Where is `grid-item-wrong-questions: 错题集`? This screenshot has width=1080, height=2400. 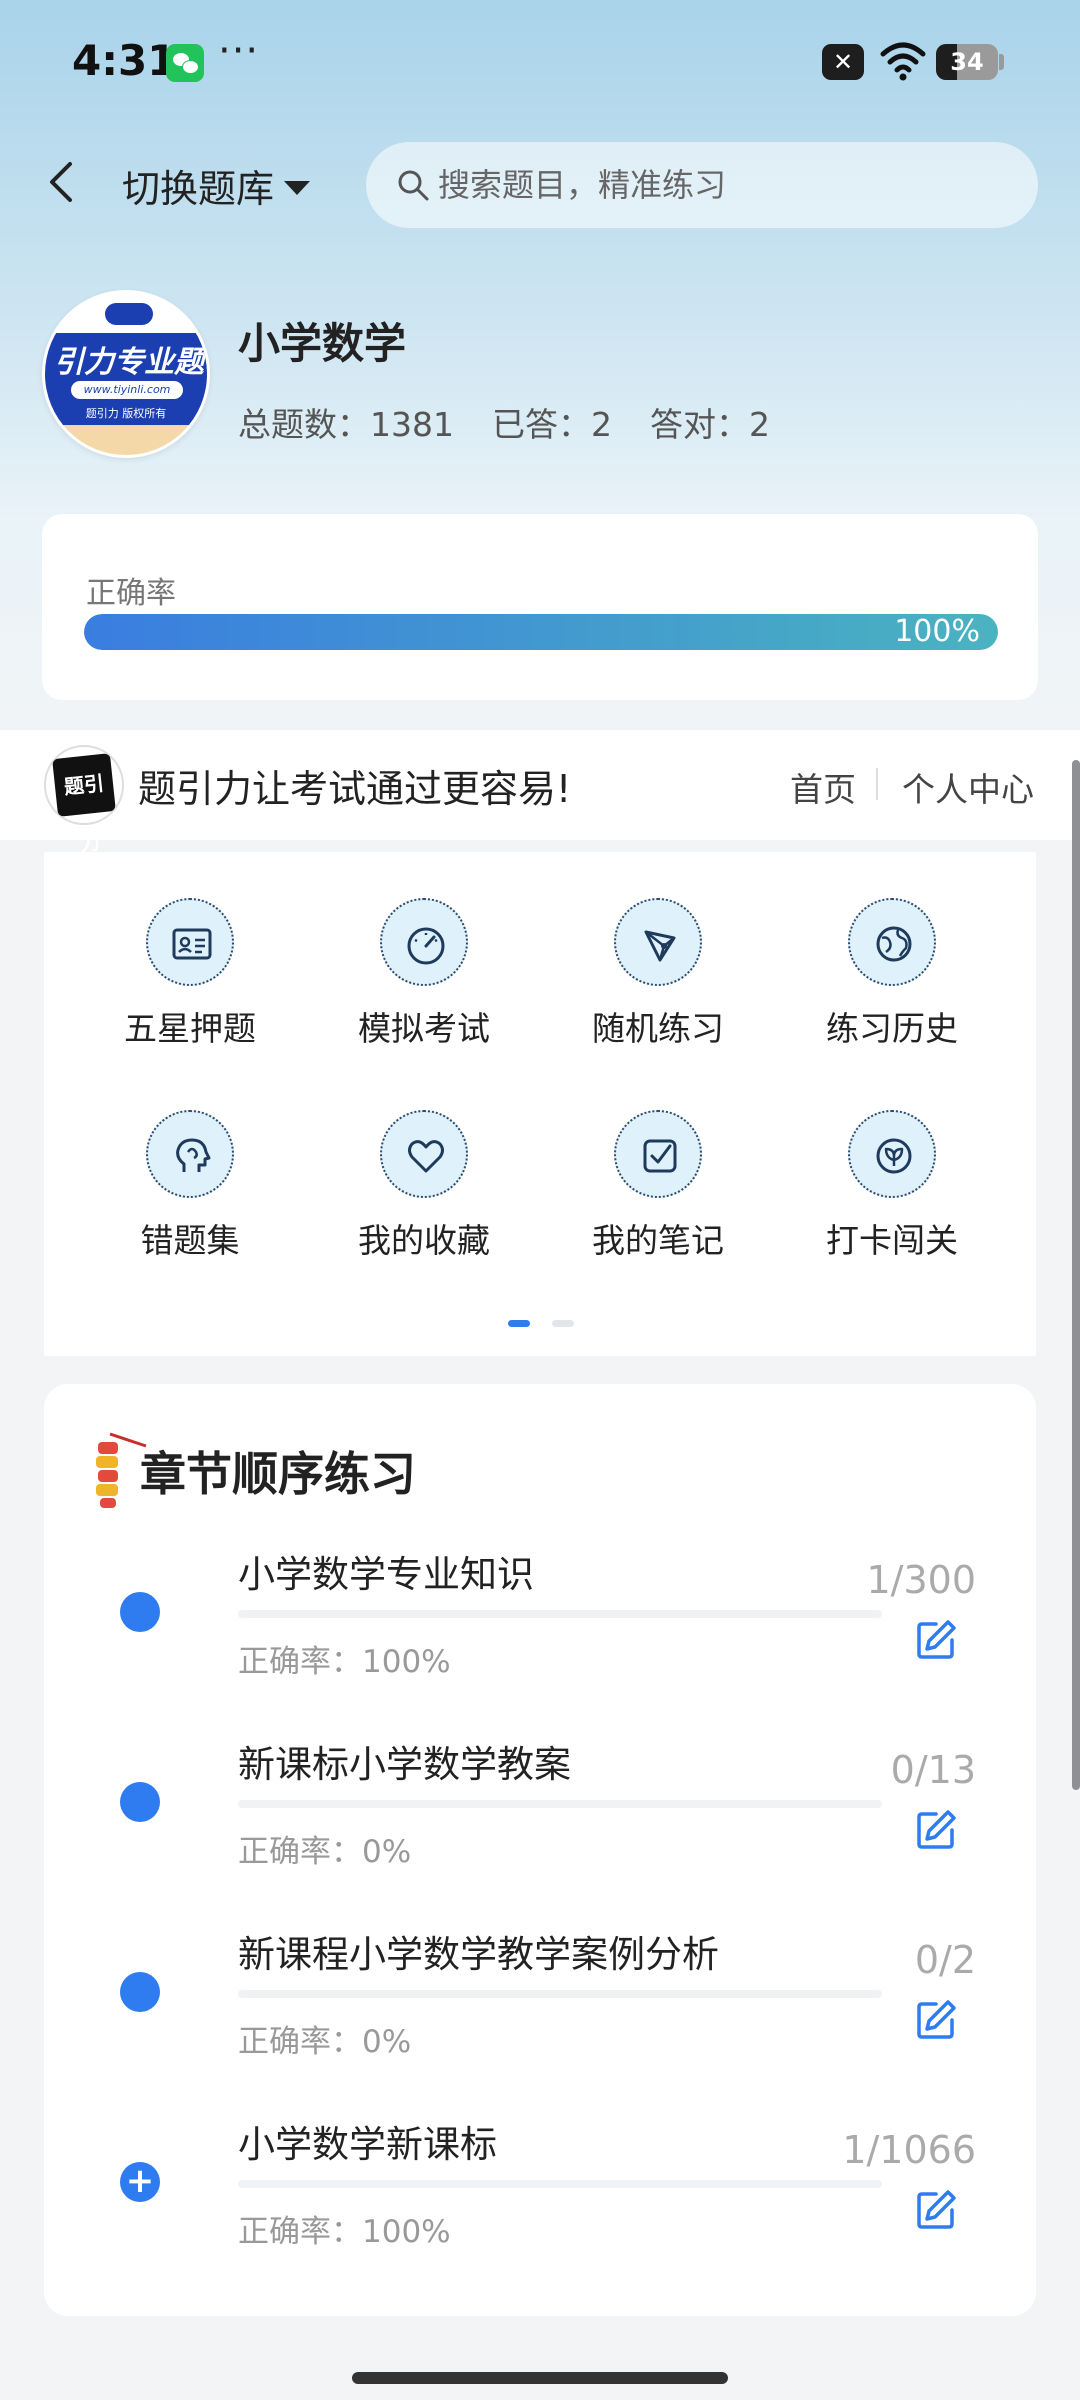 grid-item-wrong-questions: 错题集 is located at coordinates (190, 1186).